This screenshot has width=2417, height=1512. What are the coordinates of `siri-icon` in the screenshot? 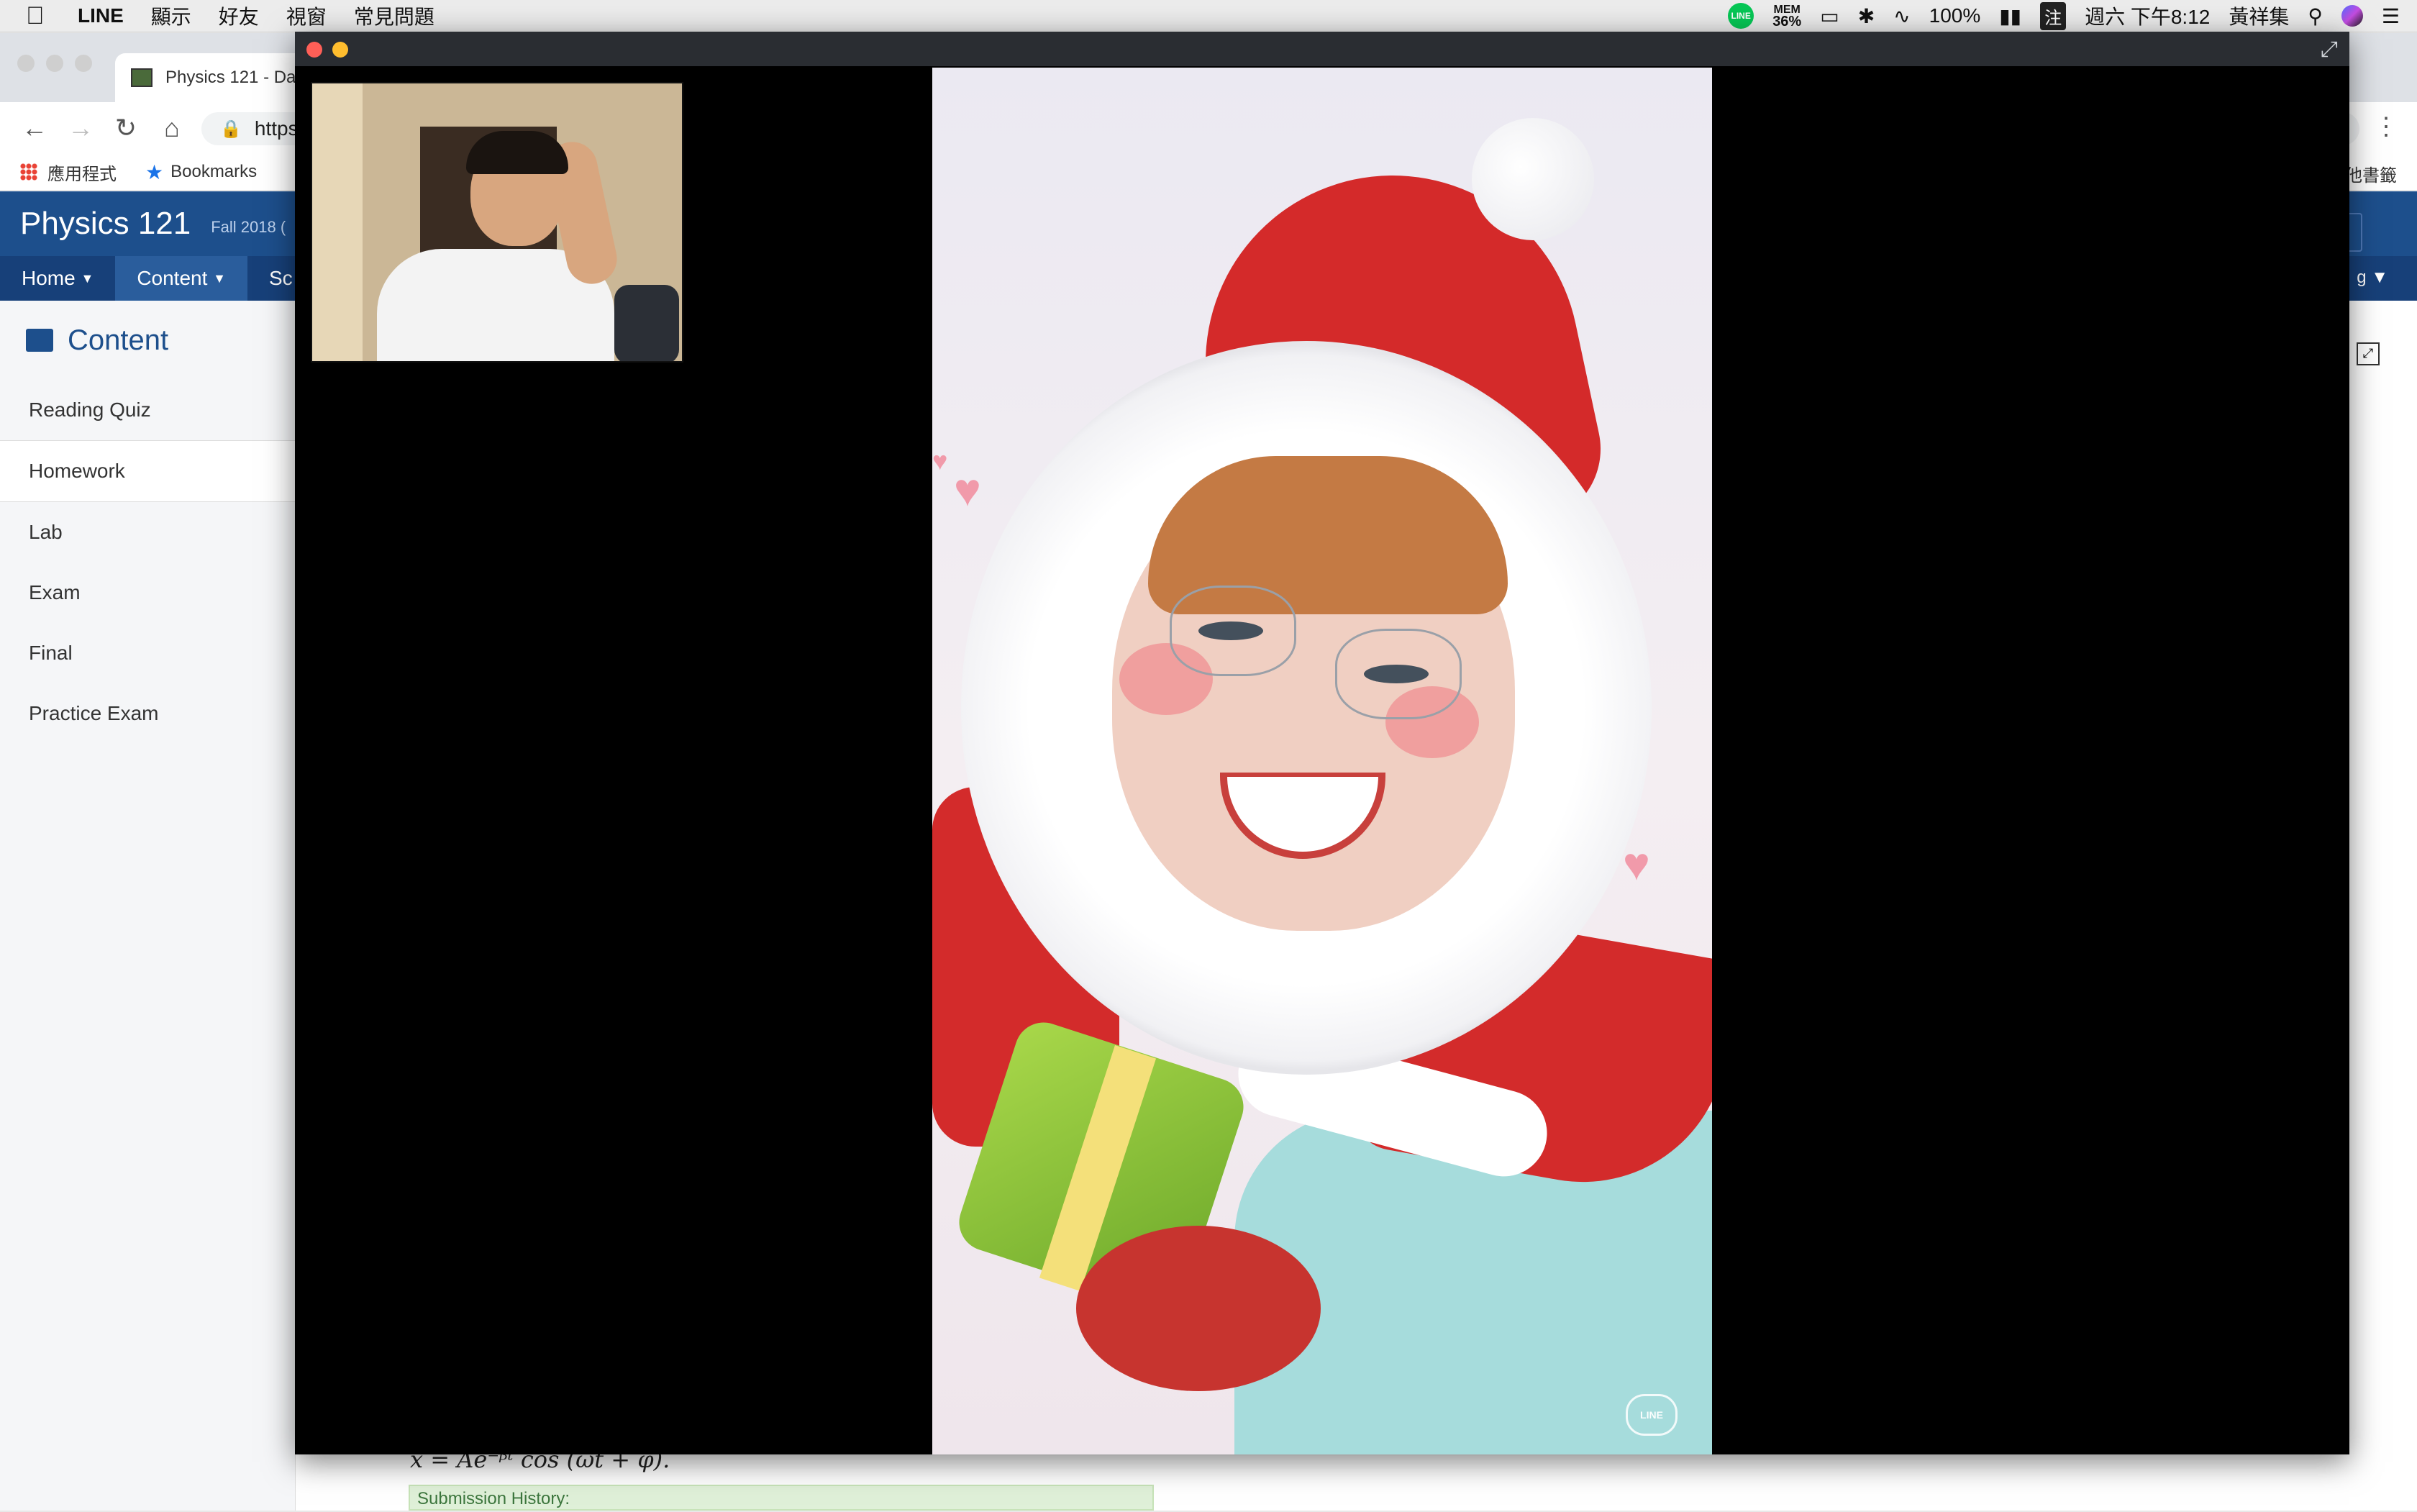 It's located at (2352, 16).